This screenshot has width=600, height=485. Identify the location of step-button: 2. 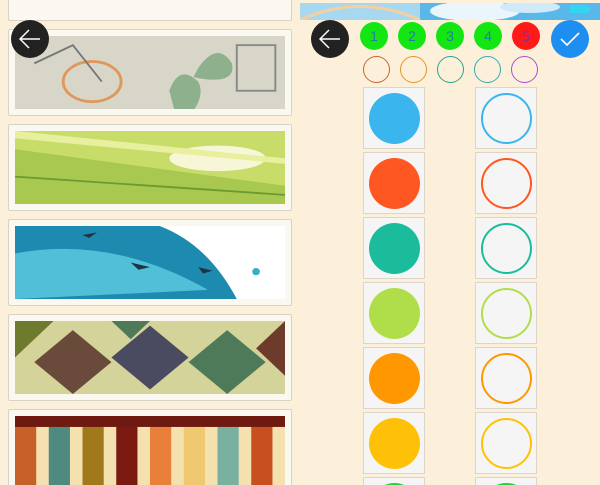
(412, 36).